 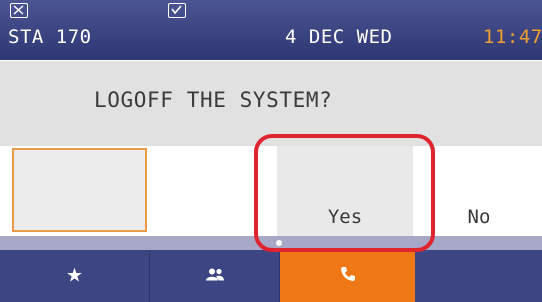 I want to click on no-button: No, so click(x=479, y=191).